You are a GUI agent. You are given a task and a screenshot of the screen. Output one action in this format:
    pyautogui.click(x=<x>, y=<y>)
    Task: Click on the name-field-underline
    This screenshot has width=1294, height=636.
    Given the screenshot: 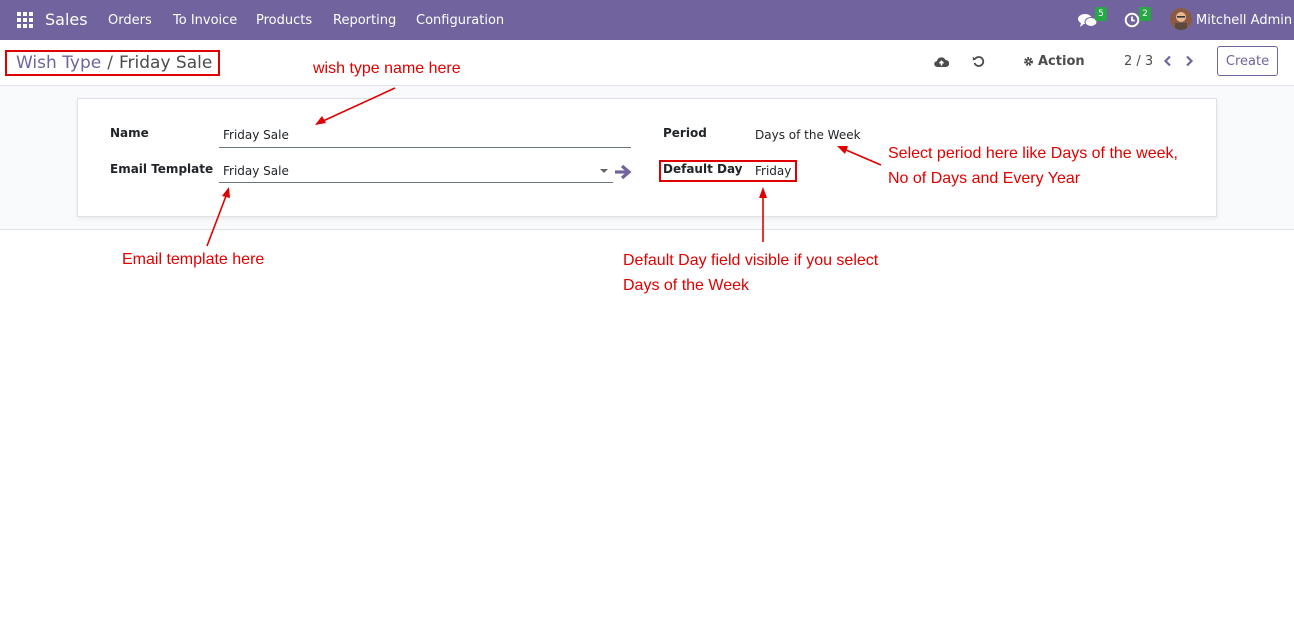 What is the action you would take?
    pyautogui.click(x=425, y=147)
    